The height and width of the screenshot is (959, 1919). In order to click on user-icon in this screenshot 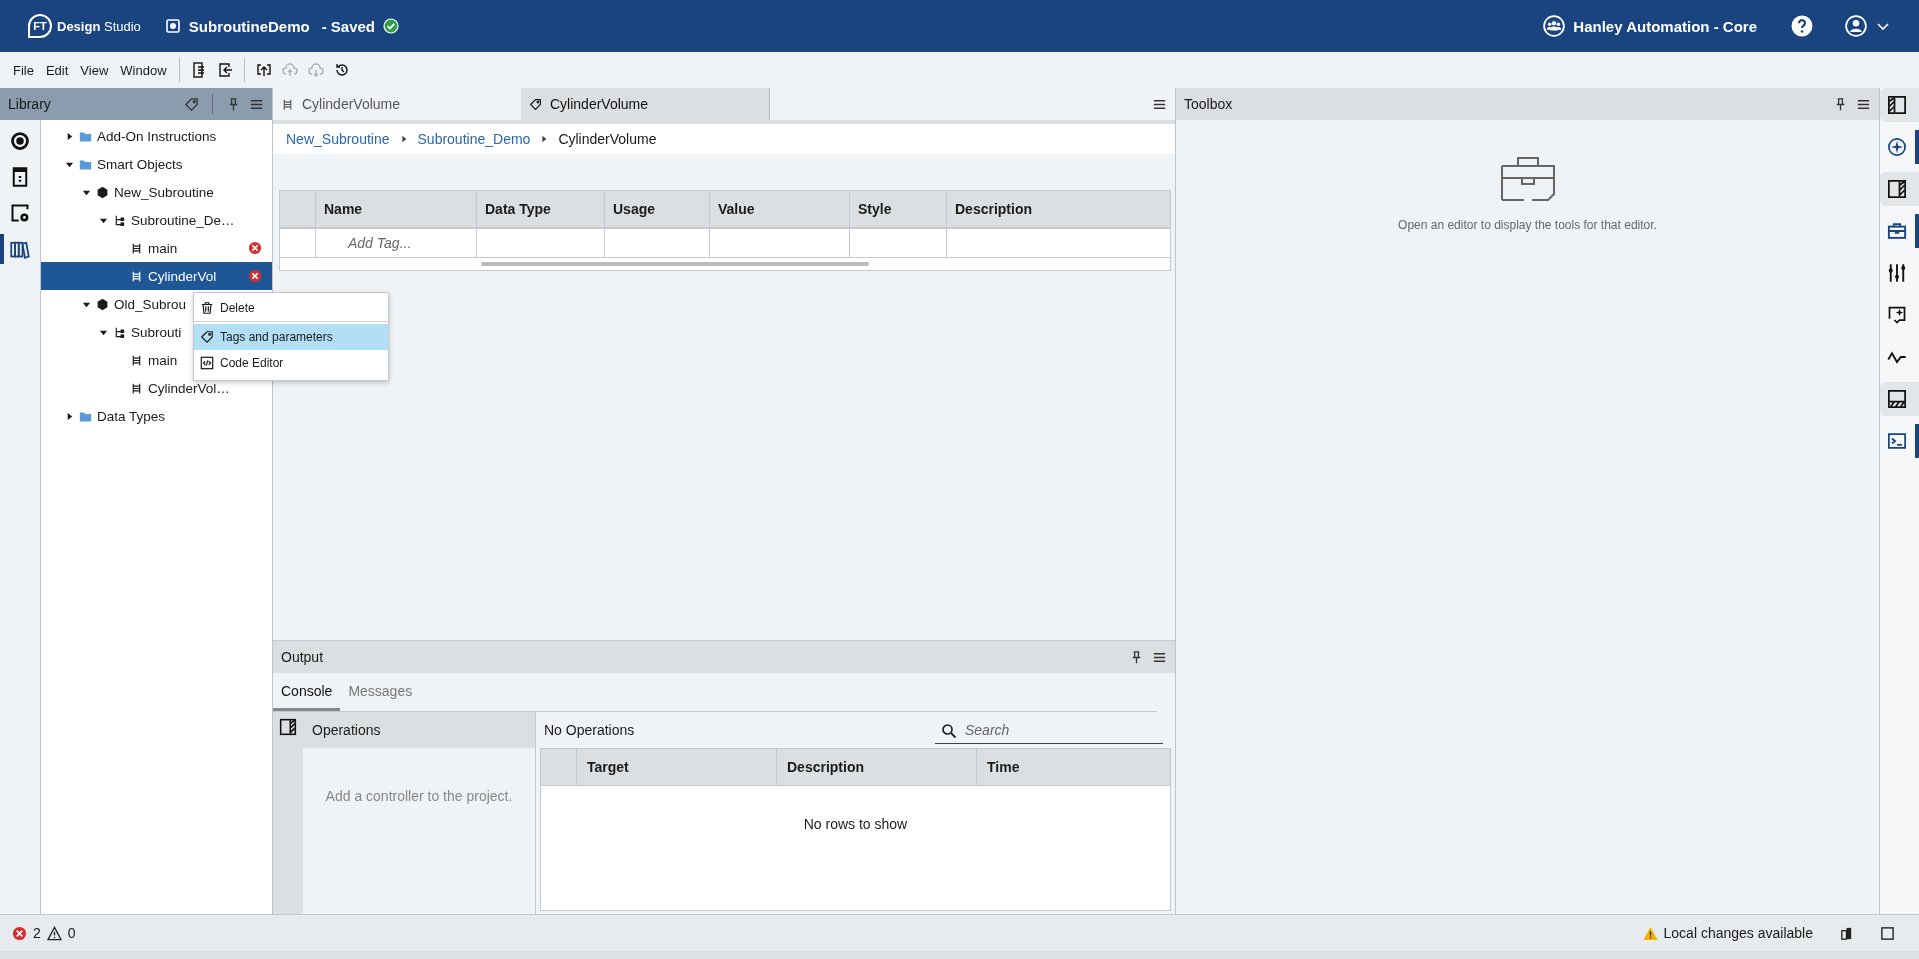, I will do `click(1856, 26)`.